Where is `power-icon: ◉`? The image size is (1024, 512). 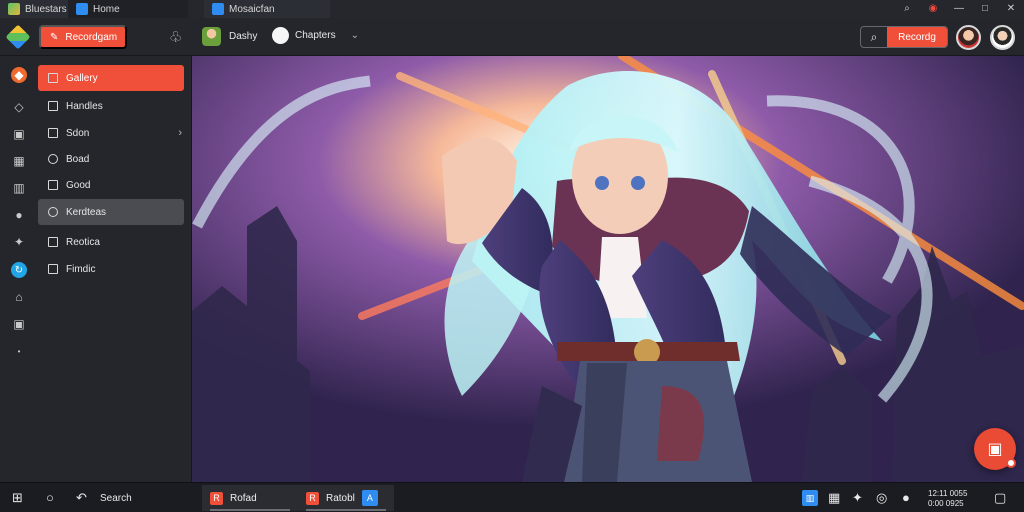
power-icon: ◉ is located at coordinates (933, 9).